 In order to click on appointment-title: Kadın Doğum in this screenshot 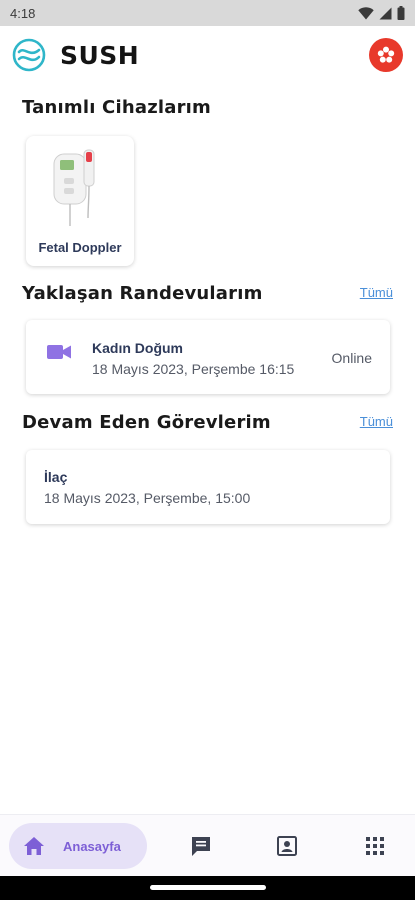, I will do `click(137, 348)`.